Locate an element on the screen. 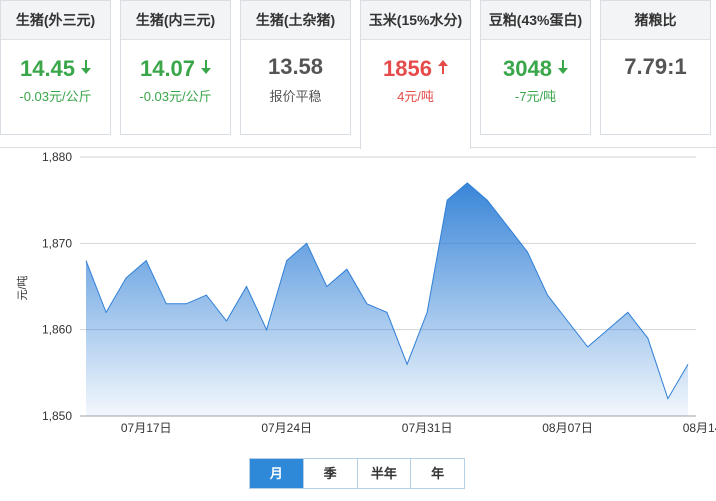 The height and width of the screenshot is (501, 716). x-tick-label: 07月17日 is located at coordinates (146, 428).